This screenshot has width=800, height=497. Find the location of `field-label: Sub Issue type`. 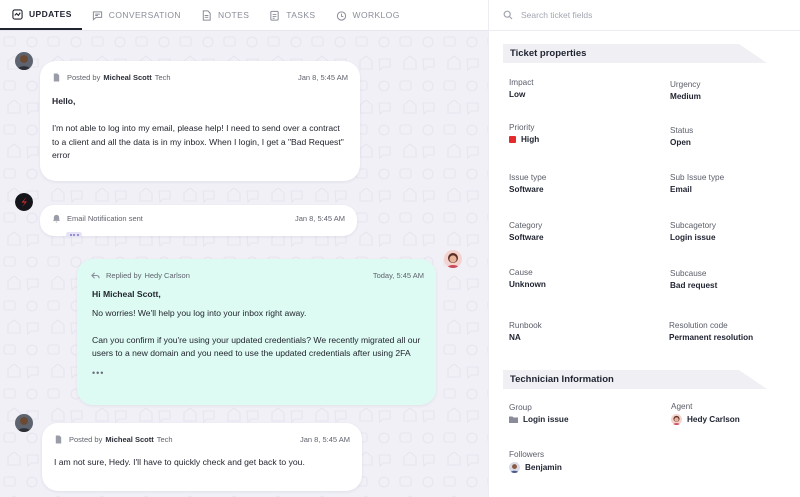

field-label: Sub Issue type is located at coordinates (697, 177).